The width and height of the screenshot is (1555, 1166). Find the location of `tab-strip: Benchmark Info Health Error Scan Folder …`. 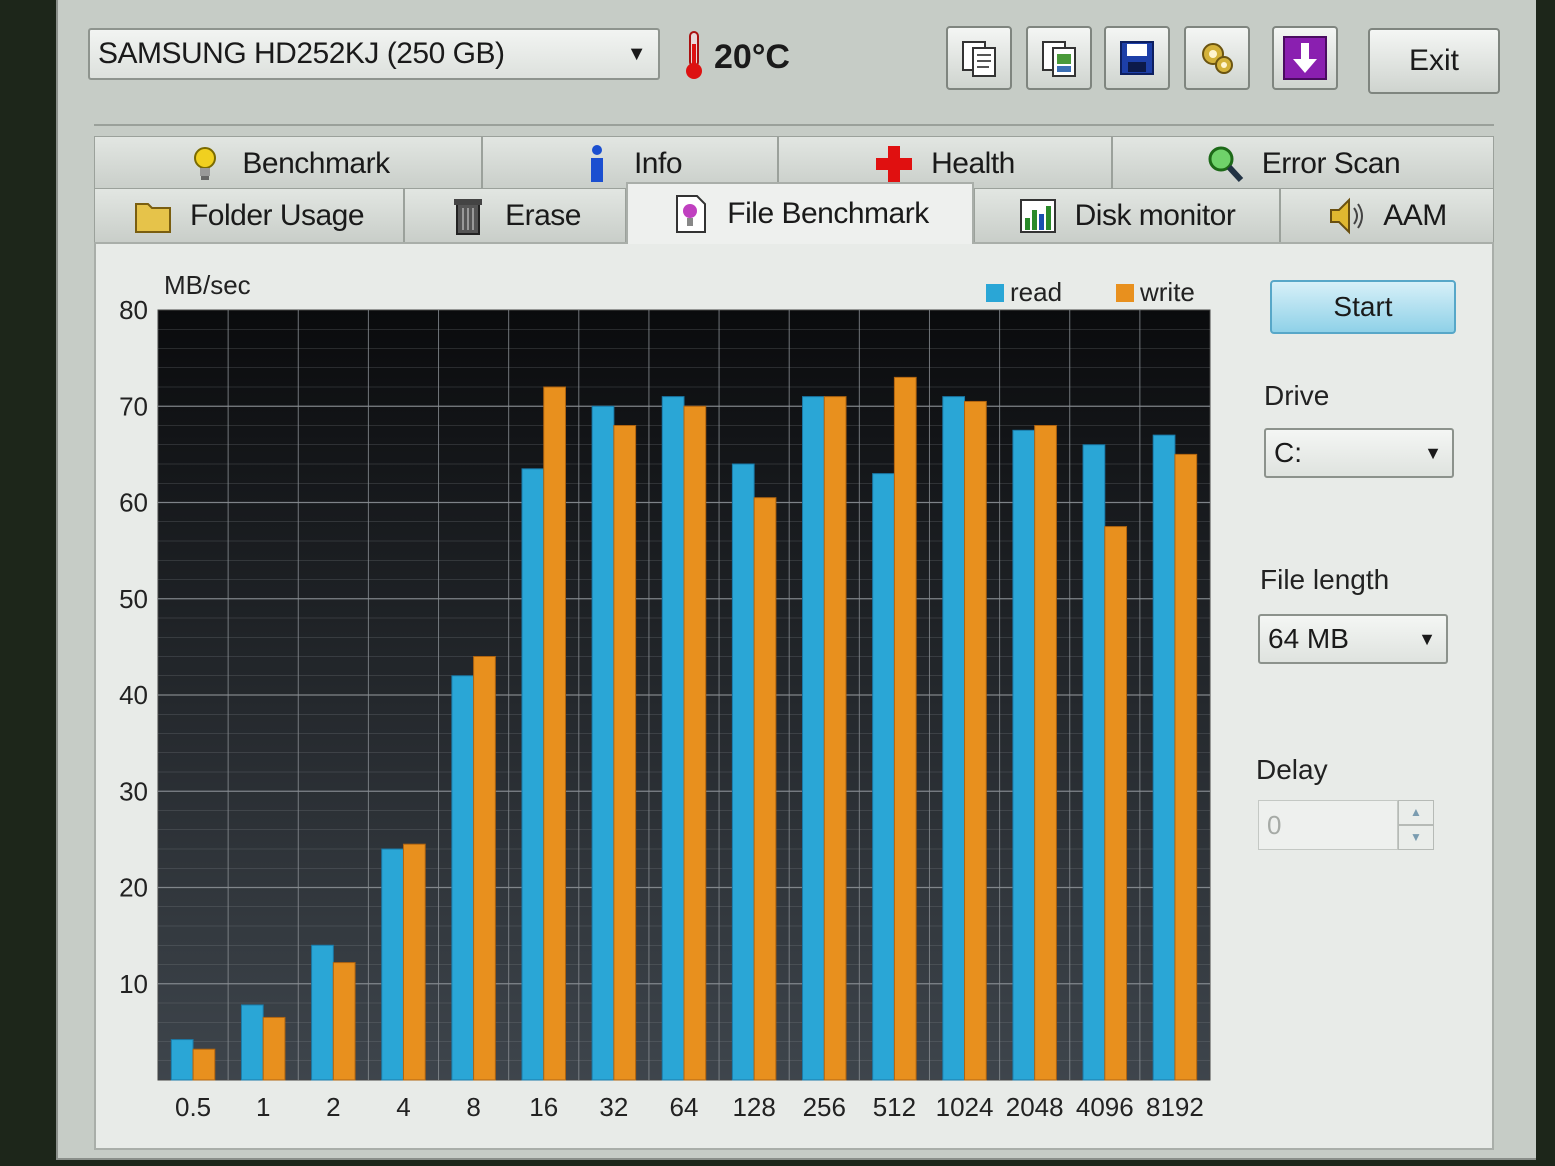

tab-strip: Benchmark Info Health Error Scan Folder … is located at coordinates (794, 185).